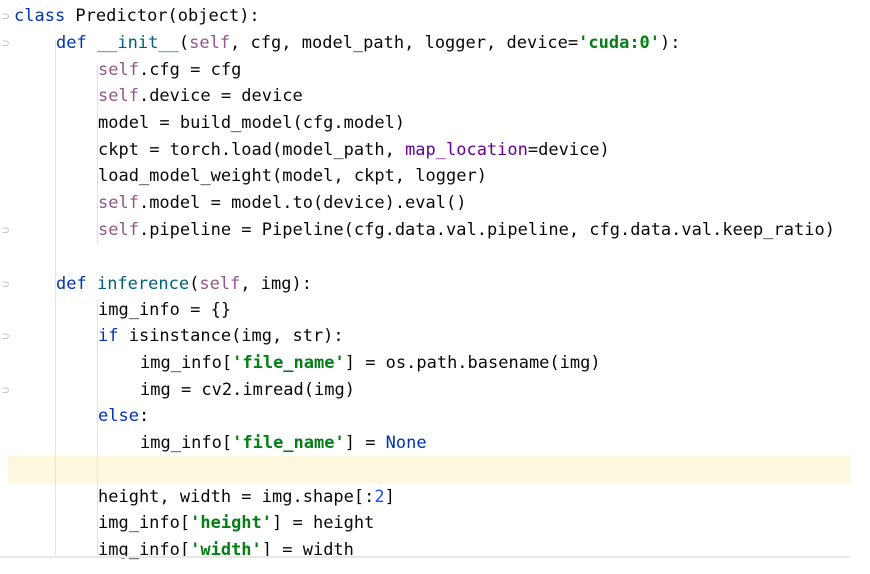 The image size is (870, 574). What do you see at coordinates (220, 96) in the screenshot?
I see `code-token: .device = device` at bounding box center [220, 96].